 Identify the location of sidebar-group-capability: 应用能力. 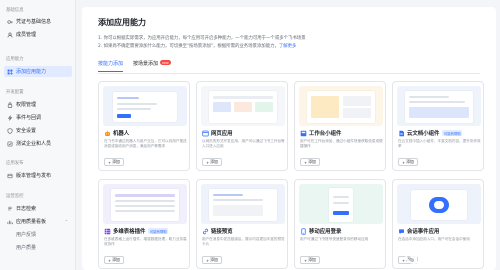
(15, 59).